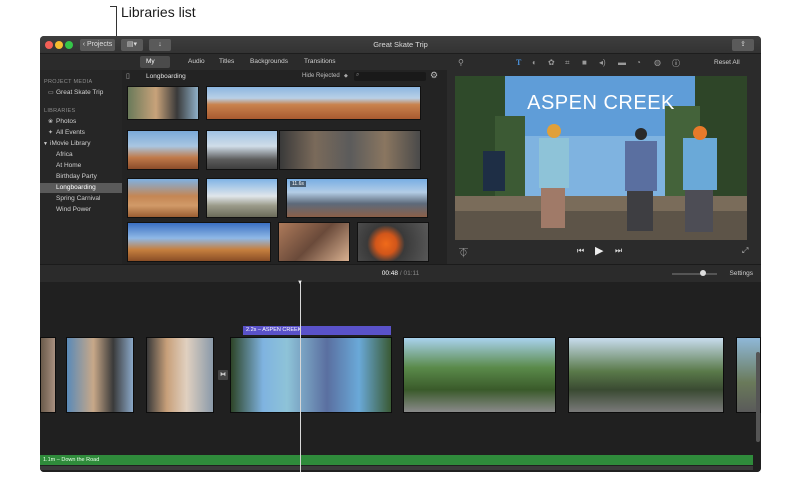  I want to click on transition-icon: ⧓, so click(223, 375).